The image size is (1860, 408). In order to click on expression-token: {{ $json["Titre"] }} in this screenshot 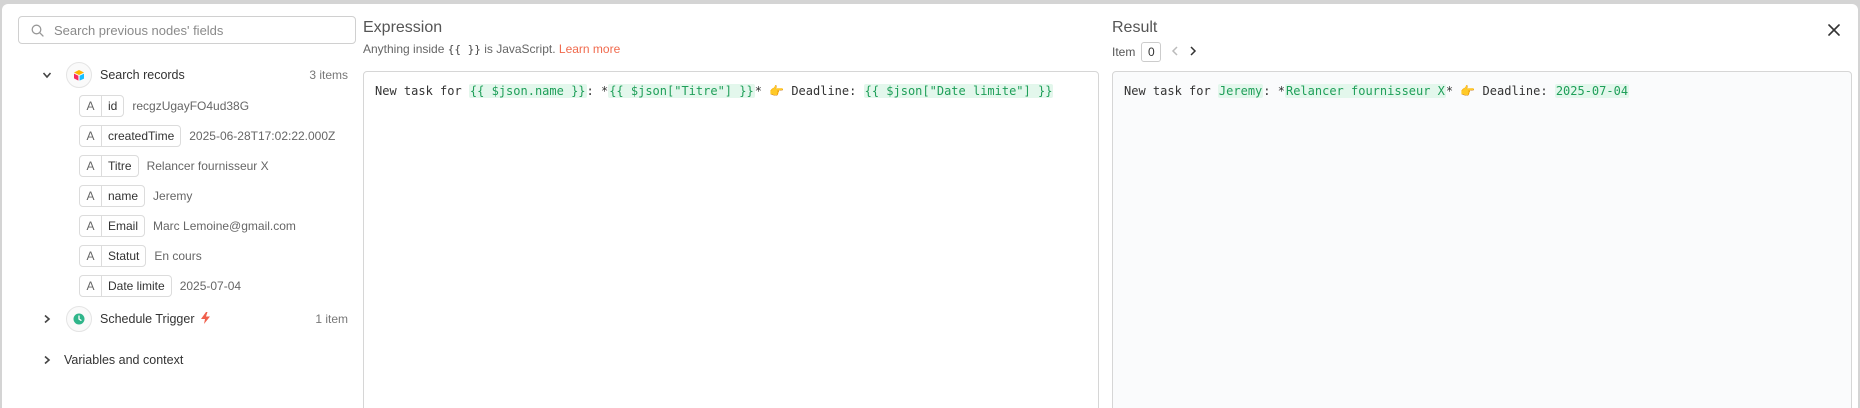, I will do `click(681, 91)`.